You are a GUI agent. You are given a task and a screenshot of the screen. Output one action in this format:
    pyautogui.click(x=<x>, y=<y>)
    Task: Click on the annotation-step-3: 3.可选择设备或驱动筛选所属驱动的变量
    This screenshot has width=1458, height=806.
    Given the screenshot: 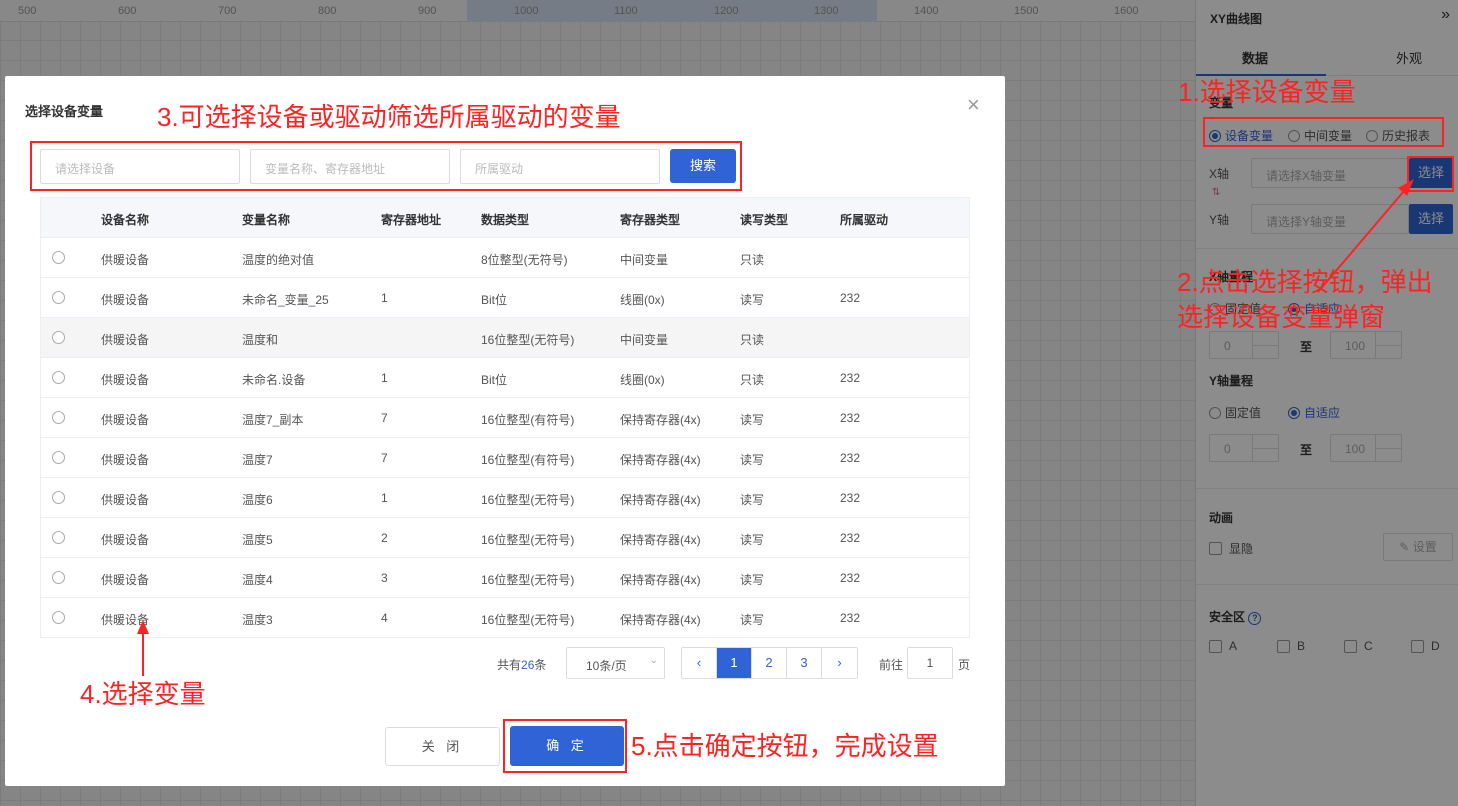 What is the action you would take?
    pyautogui.click(x=389, y=117)
    